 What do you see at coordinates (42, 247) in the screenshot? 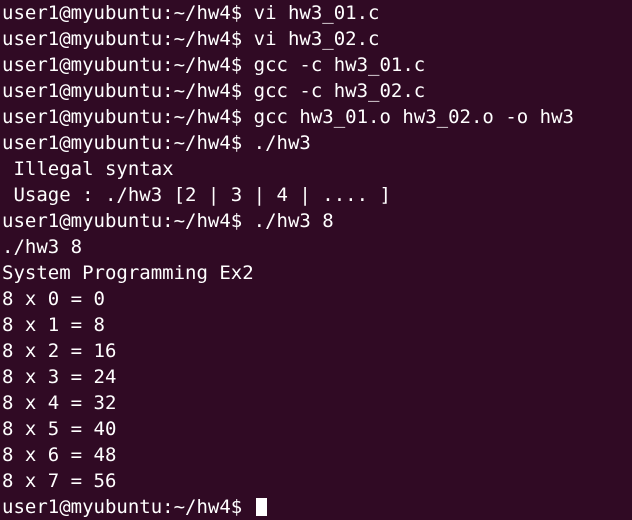
I see `terminal-line: ./hw3 8` at bounding box center [42, 247].